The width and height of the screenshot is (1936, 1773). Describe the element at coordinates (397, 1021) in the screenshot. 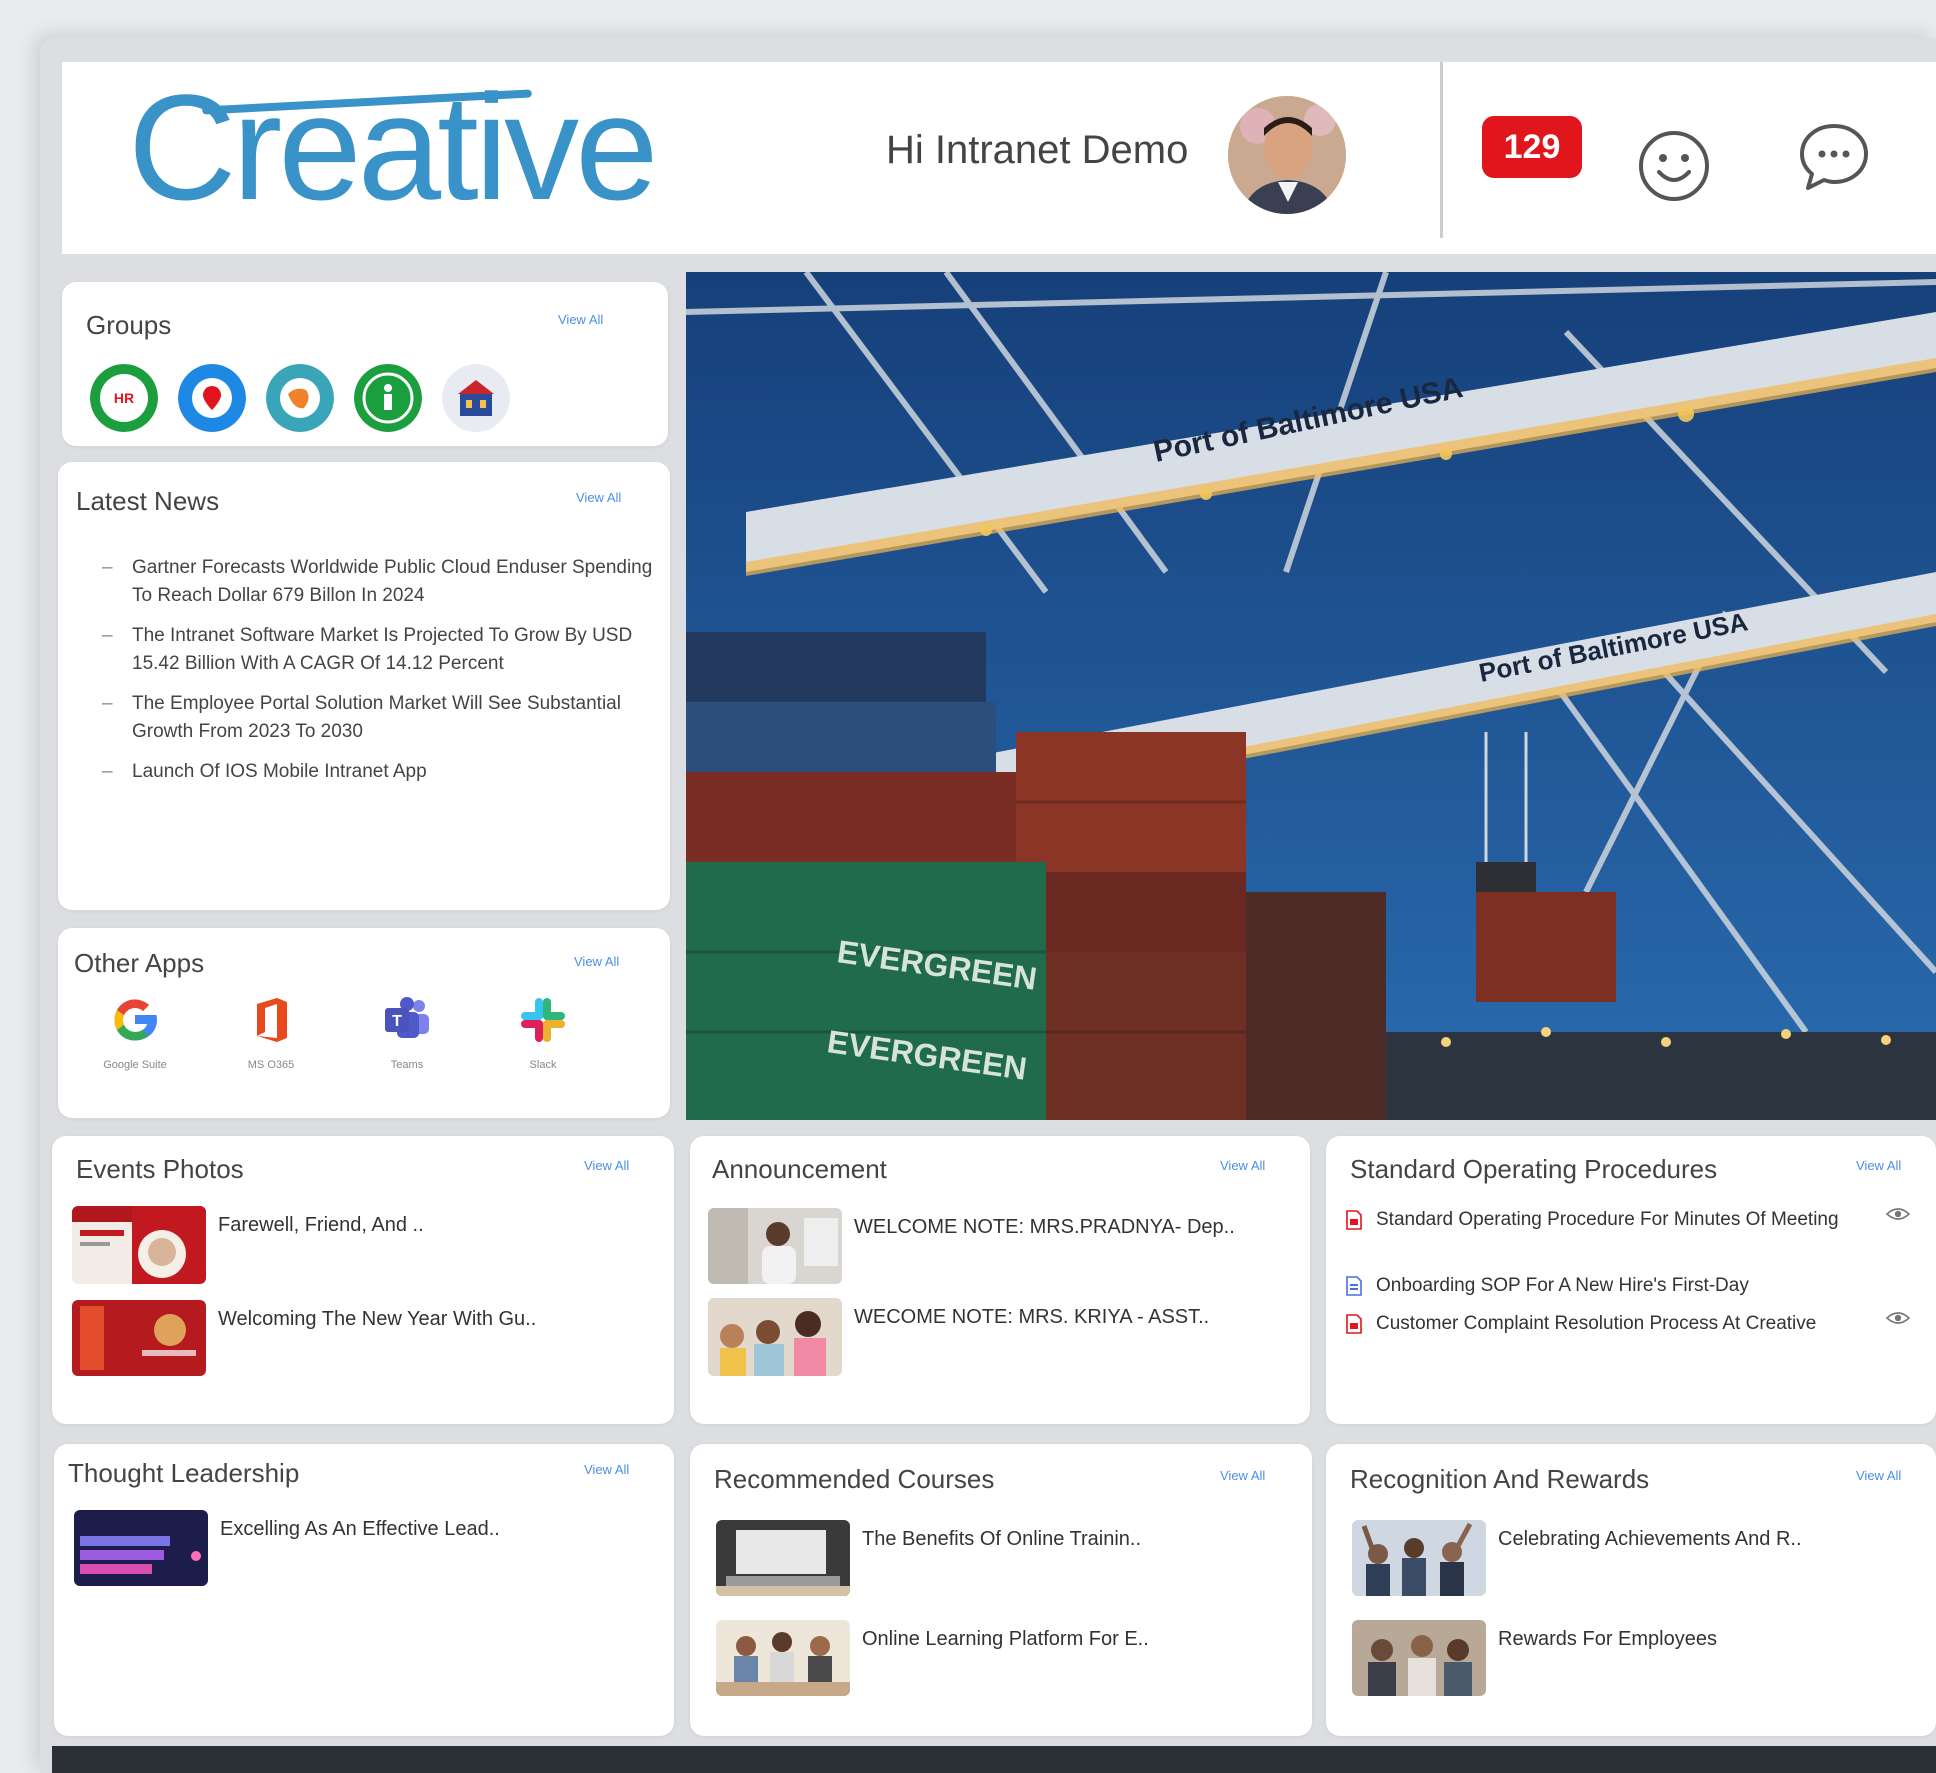

I see `svg-text: T` at that location.